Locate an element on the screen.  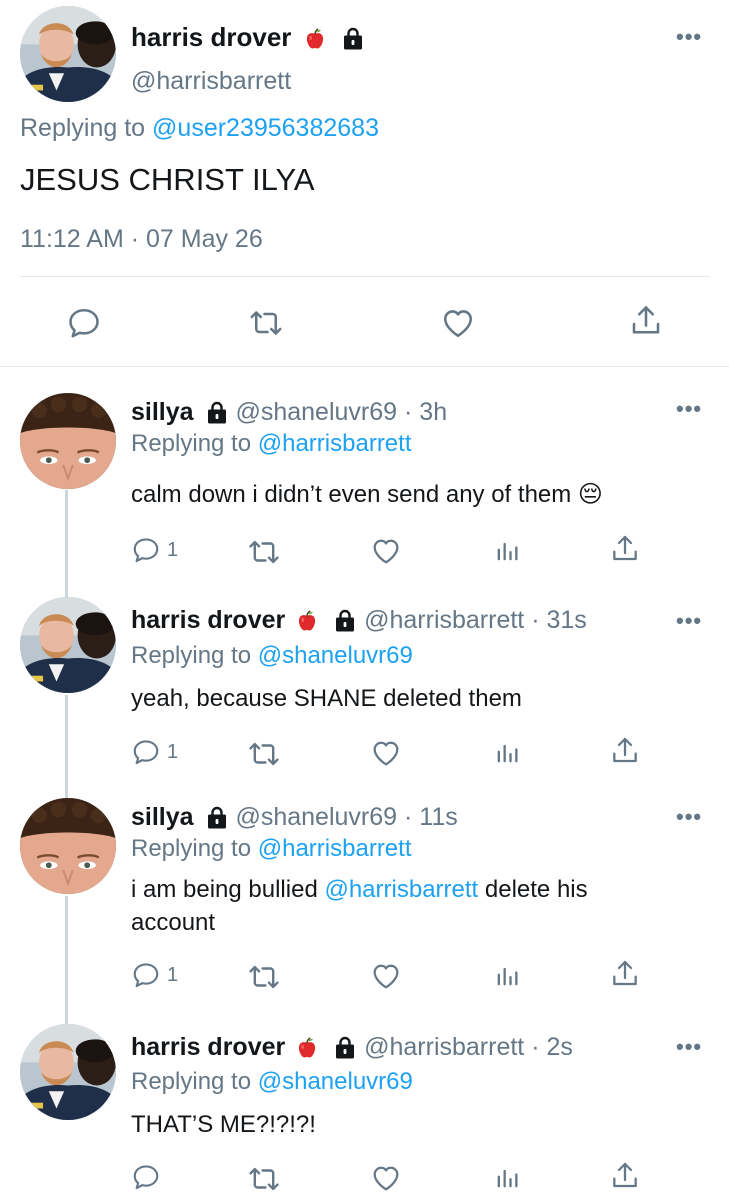
tweet-time: · 11s is located at coordinates (431, 817).